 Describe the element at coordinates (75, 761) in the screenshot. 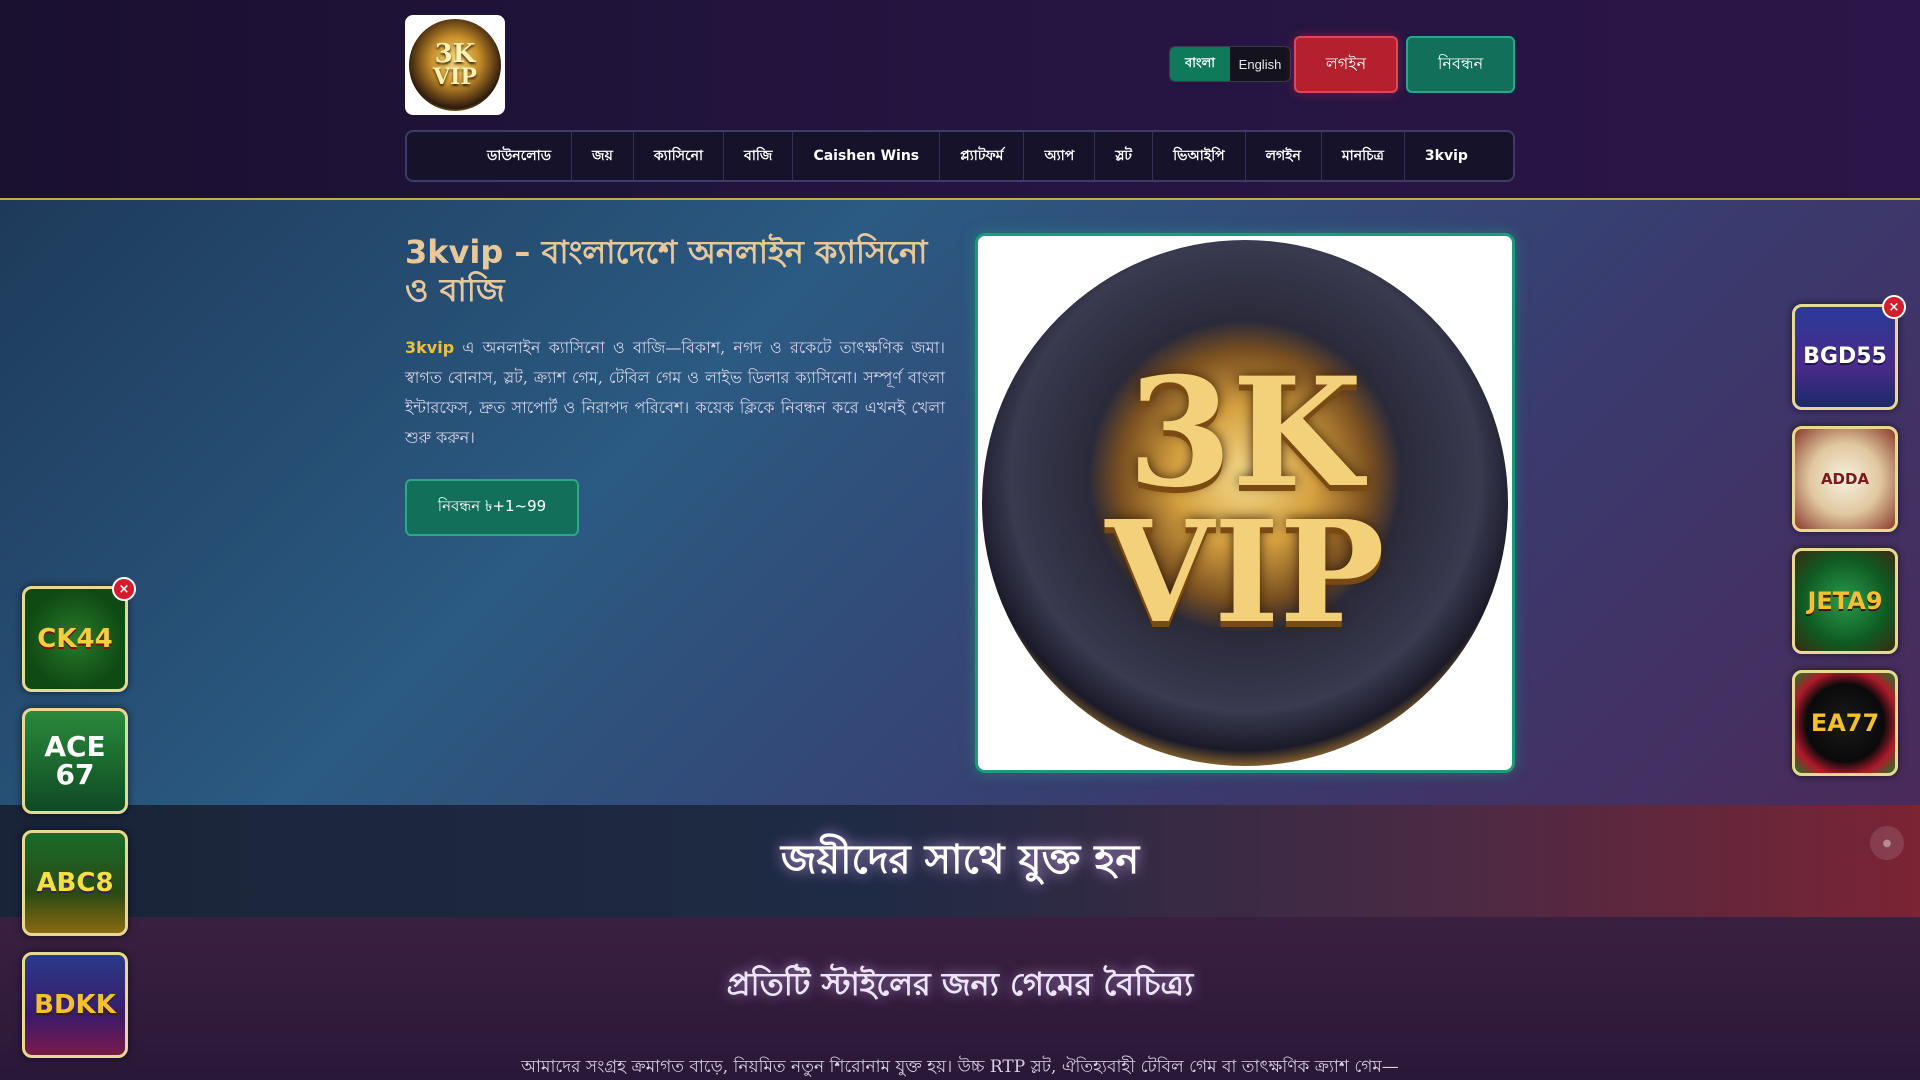

I see `floating-app-ace67: ACE 67` at that location.